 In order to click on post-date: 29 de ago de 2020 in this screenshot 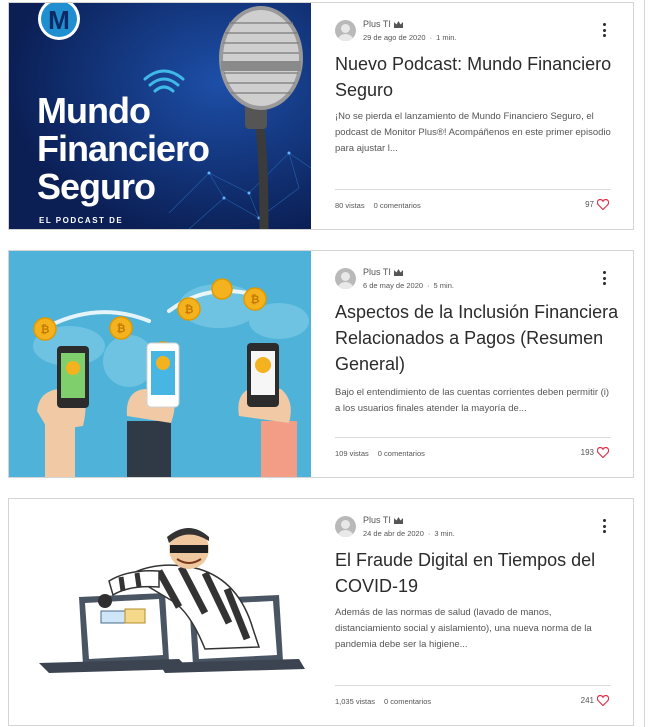, I will do `click(394, 37)`.